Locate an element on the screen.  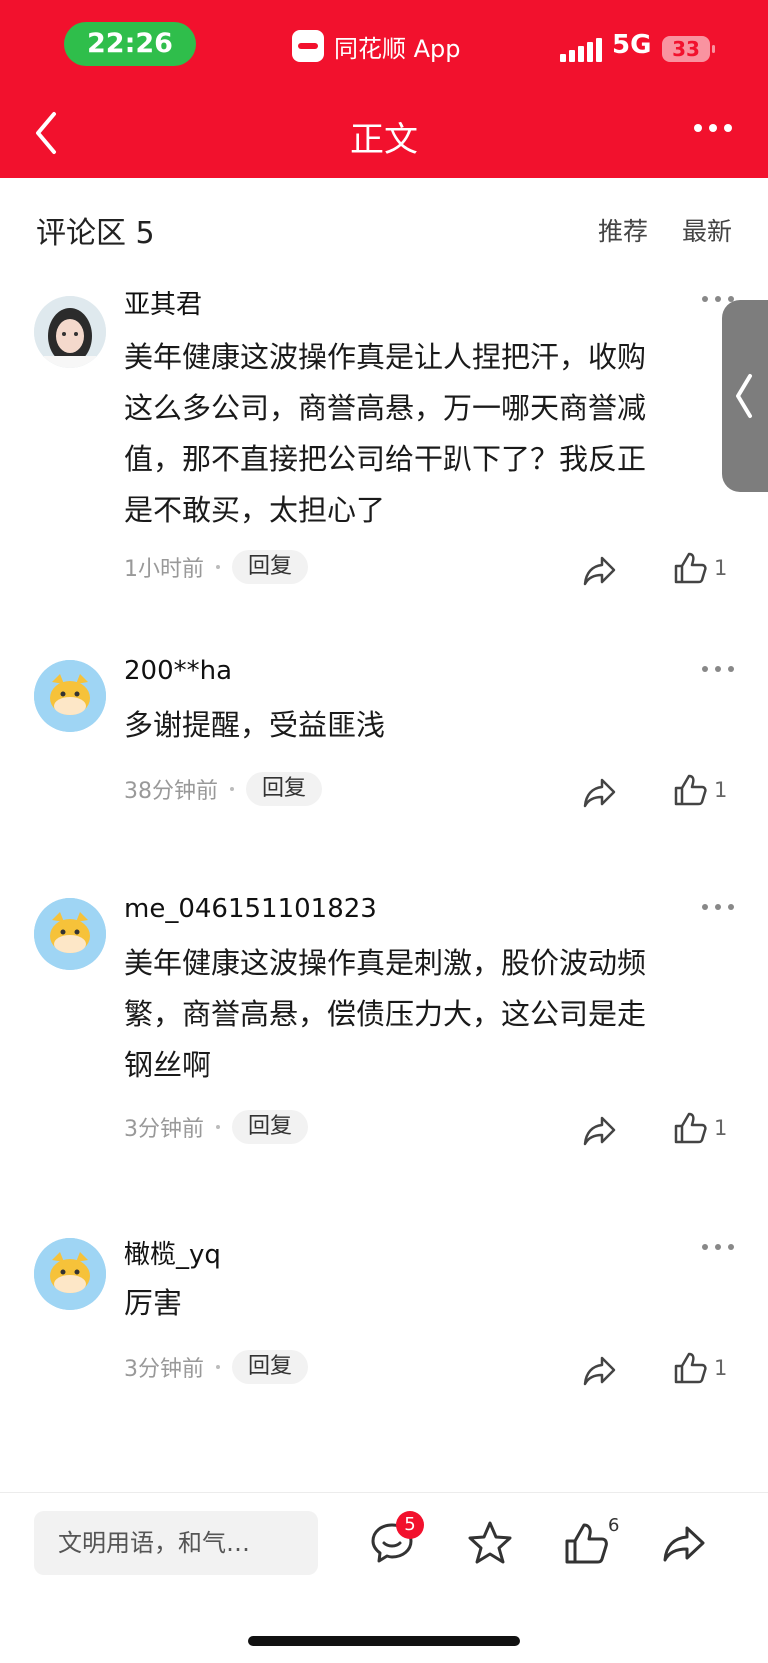
comment-username: me_046151101823 is located at coordinates (250, 909).